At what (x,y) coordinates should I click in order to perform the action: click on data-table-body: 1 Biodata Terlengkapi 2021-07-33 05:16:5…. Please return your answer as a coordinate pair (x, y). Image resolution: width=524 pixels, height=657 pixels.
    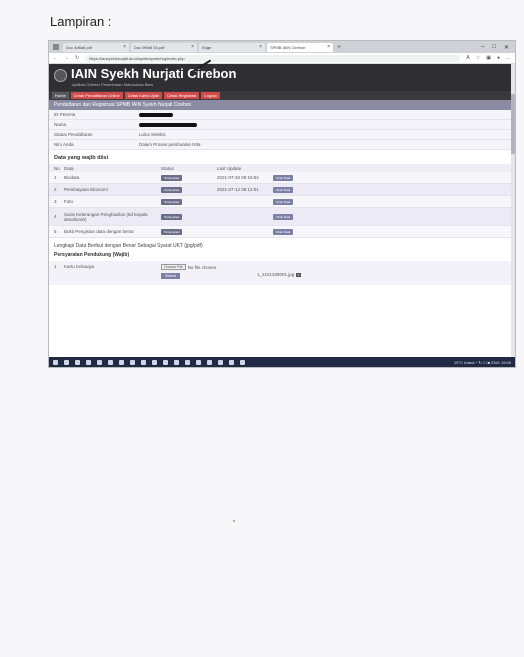
    Looking at the image, I should click on (282, 205).